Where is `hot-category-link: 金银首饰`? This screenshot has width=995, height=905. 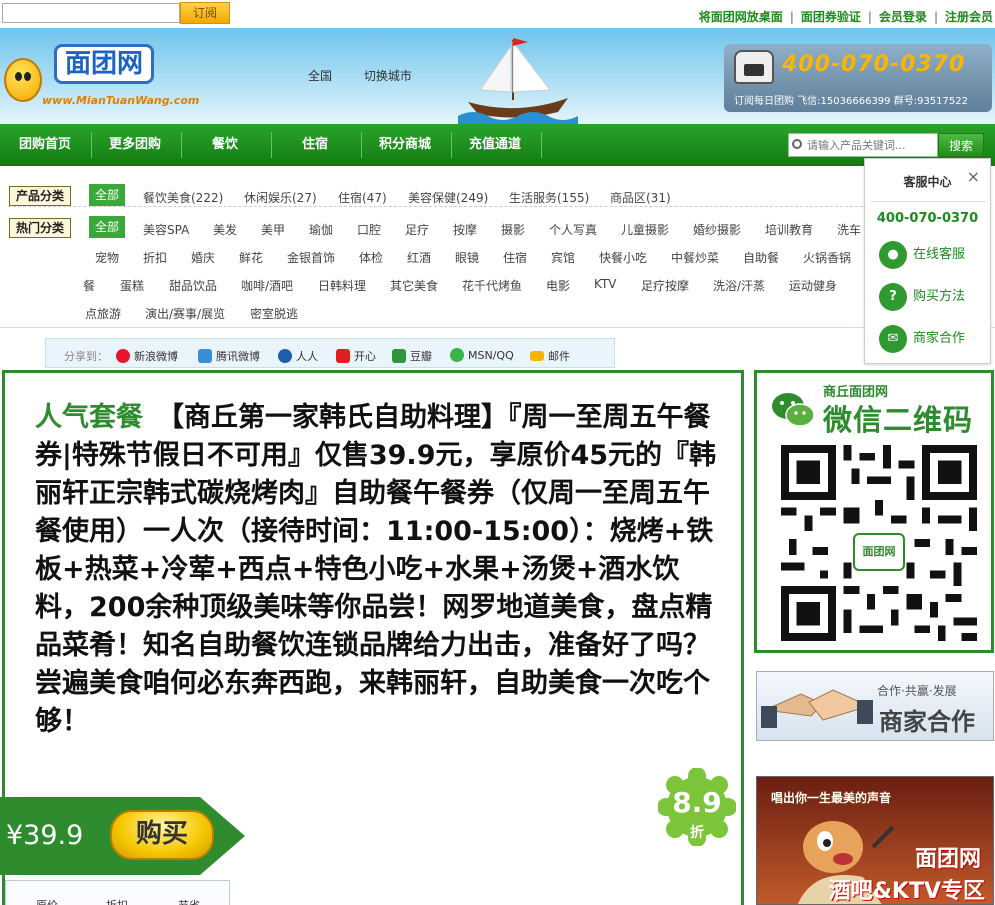
hot-category-link: 金银首饰 is located at coordinates (311, 257).